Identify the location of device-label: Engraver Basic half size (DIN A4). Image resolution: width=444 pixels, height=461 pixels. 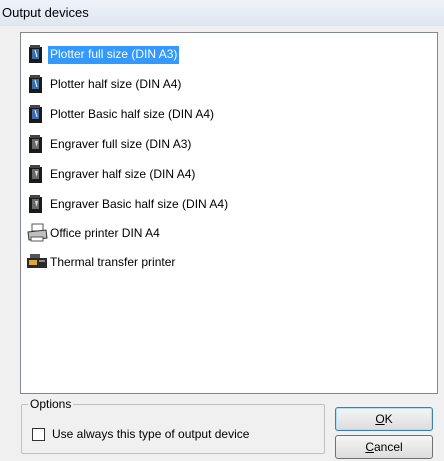
(139, 204).